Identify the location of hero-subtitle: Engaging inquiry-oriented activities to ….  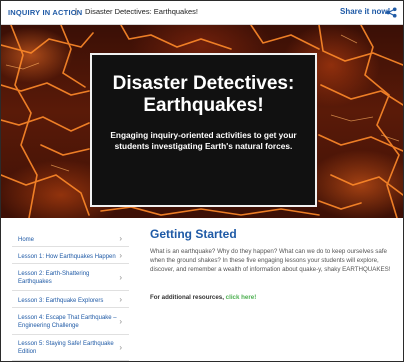
(203, 140).